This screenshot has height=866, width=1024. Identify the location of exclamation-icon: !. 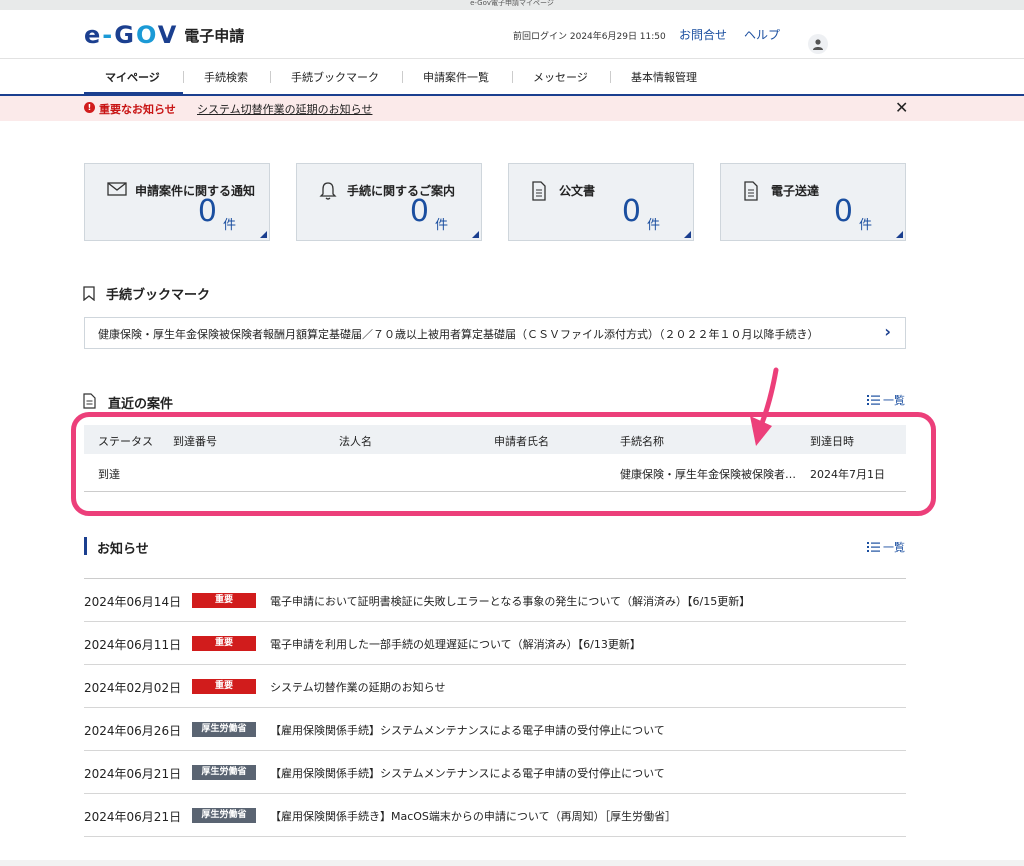
(89, 107).